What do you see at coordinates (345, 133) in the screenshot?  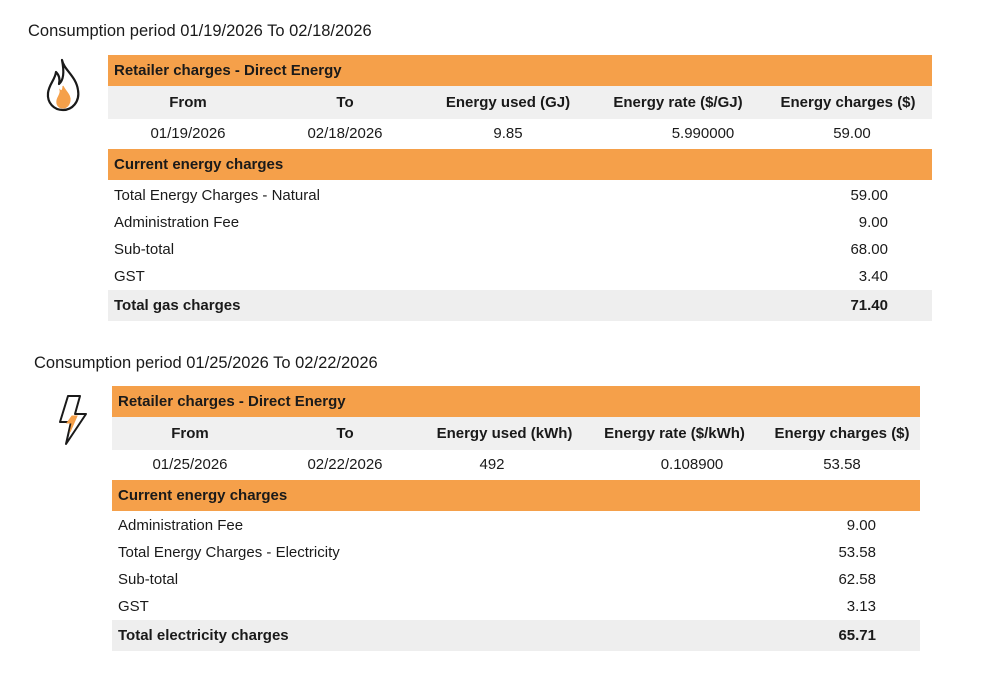 I see `gas-to-date: 02/18/2026` at bounding box center [345, 133].